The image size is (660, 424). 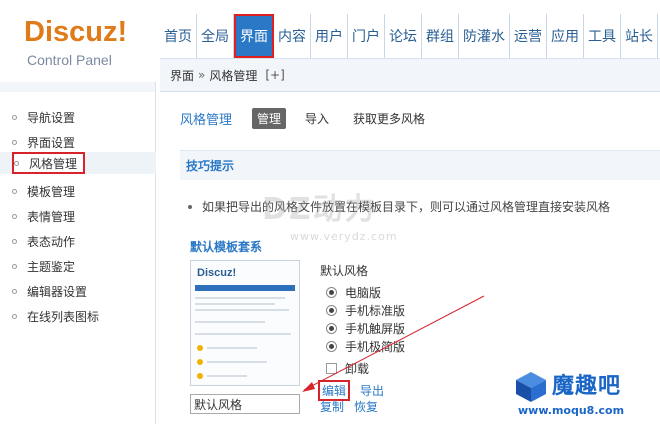 I want to click on sidebar-item-click-actions: 表态动作, so click(x=43, y=241).